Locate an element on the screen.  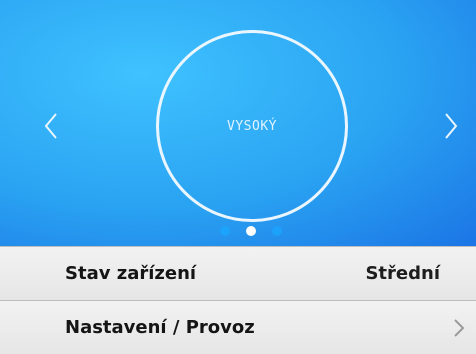
page-dot-active is located at coordinates (251, 231).